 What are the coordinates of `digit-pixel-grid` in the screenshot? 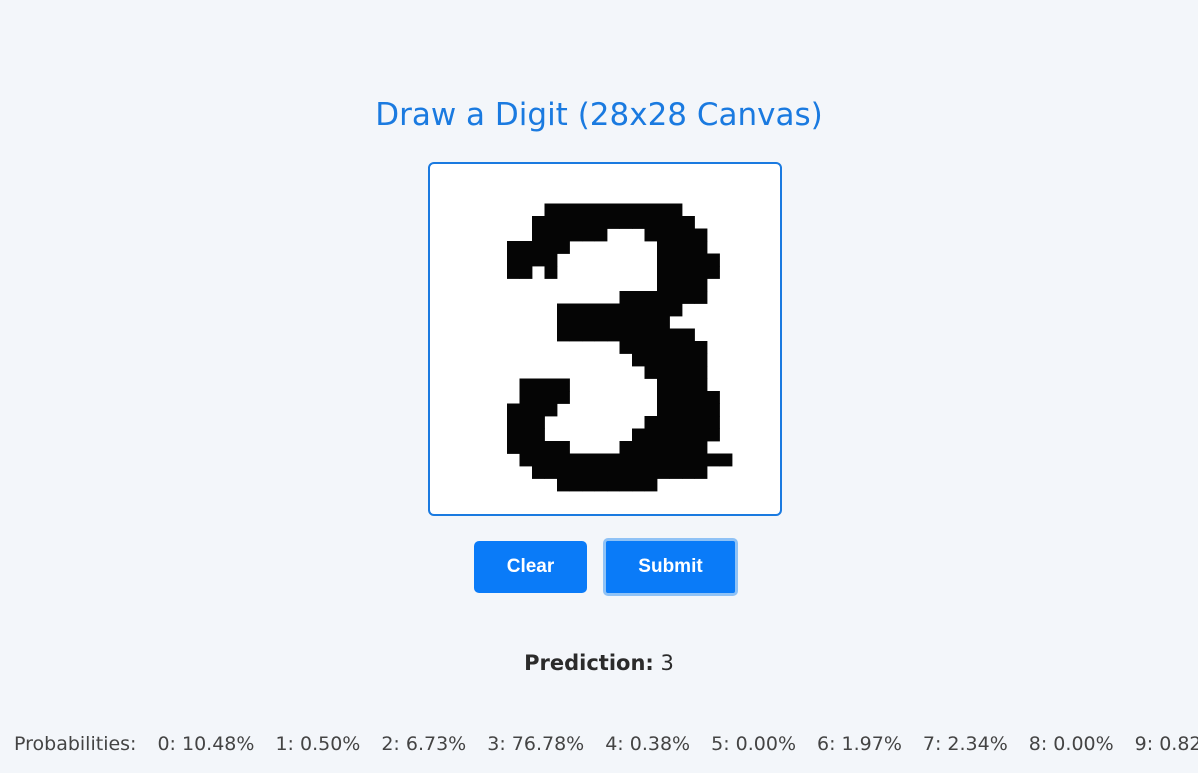 It's located at (607, 341).